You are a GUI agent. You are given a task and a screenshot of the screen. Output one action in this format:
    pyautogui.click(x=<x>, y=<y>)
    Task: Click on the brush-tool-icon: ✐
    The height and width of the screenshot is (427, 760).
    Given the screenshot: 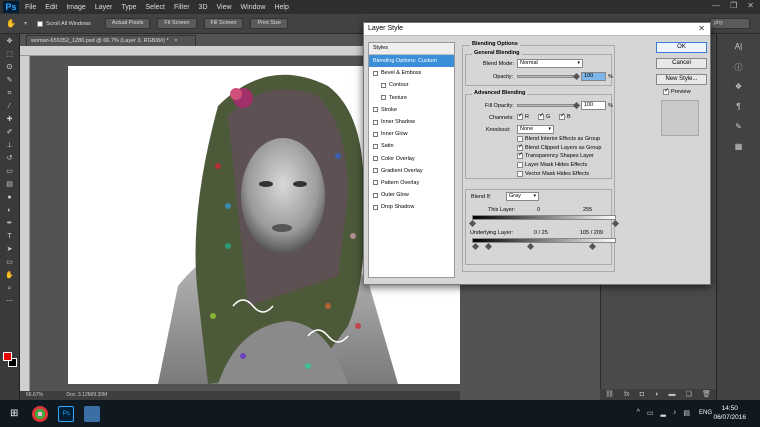 What is the action you would take?
    pyautogui.click(x=10, y=133)
    